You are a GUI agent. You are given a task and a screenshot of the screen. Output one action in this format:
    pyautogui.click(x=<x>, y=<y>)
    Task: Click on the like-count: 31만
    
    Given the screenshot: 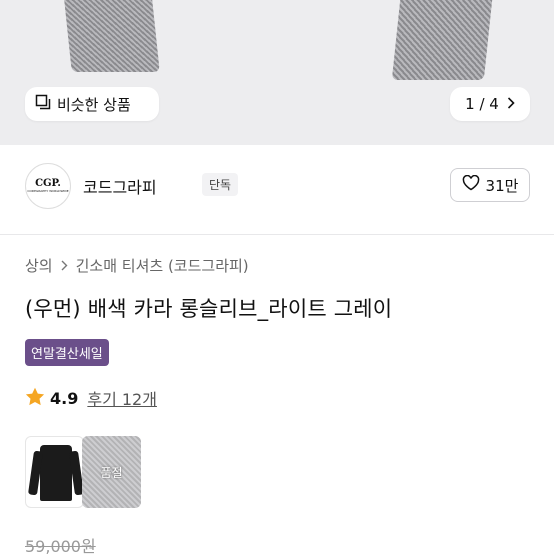 What is the action you would take?
    pyautogui.click(x=502, y=185)
    